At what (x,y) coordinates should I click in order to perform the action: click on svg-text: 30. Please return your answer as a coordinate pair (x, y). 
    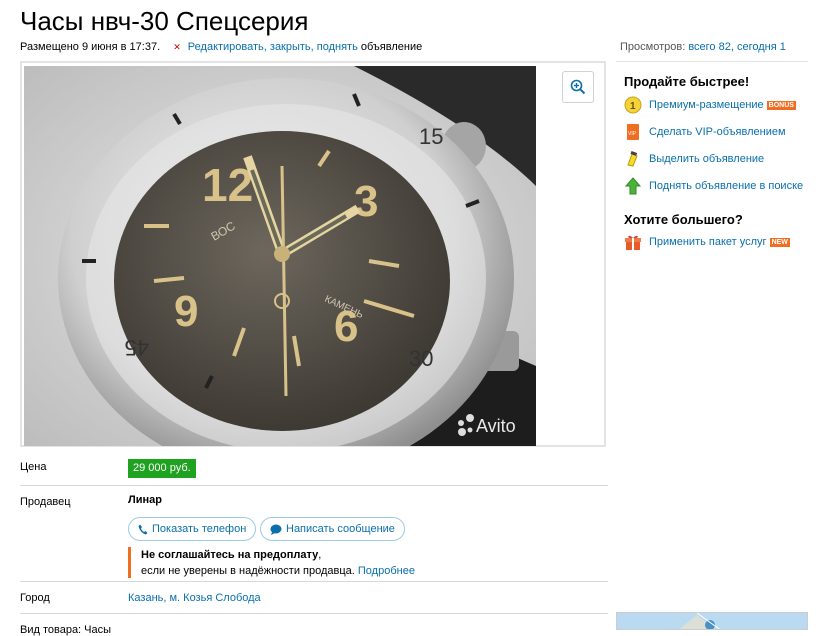
    Looking at the image, I should click on (421, 358).